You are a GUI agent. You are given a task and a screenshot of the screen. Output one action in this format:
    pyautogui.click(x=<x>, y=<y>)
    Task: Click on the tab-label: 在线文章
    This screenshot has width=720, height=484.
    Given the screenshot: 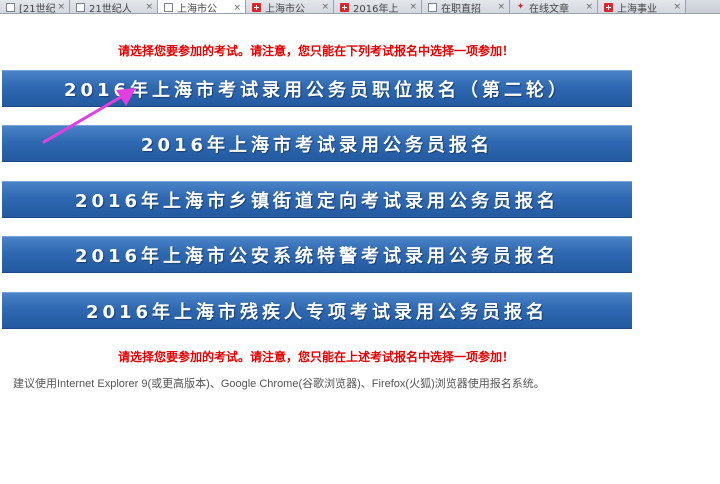 What is the action you would take?
    pyautogui.click(x=549, y=8)
    